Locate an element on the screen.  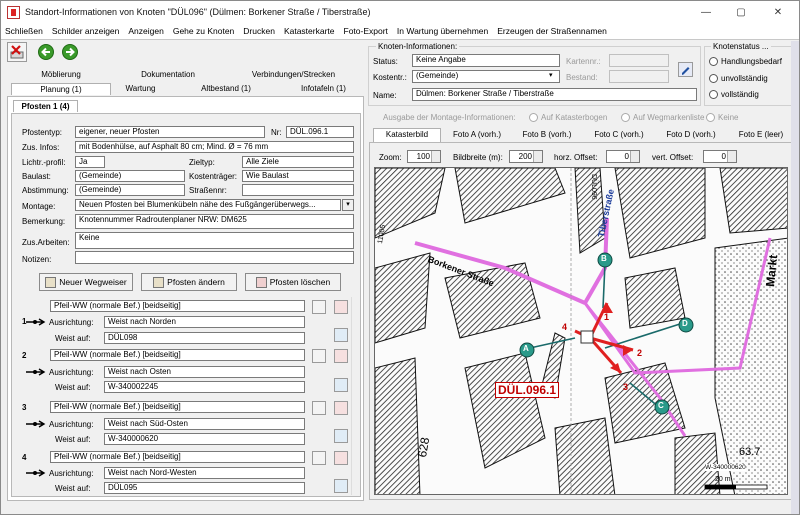
tab-dokumentation: Dokumentation is located at coordinates (168, 75).